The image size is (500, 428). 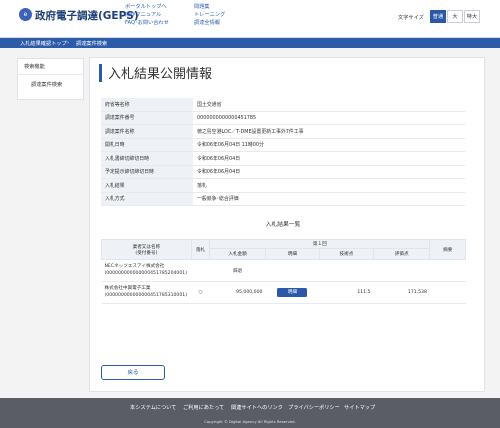 What do you see at coordinates (200, 292) in the screenshot?
I see `award-cell: ○` at bounding box center [200, 292].